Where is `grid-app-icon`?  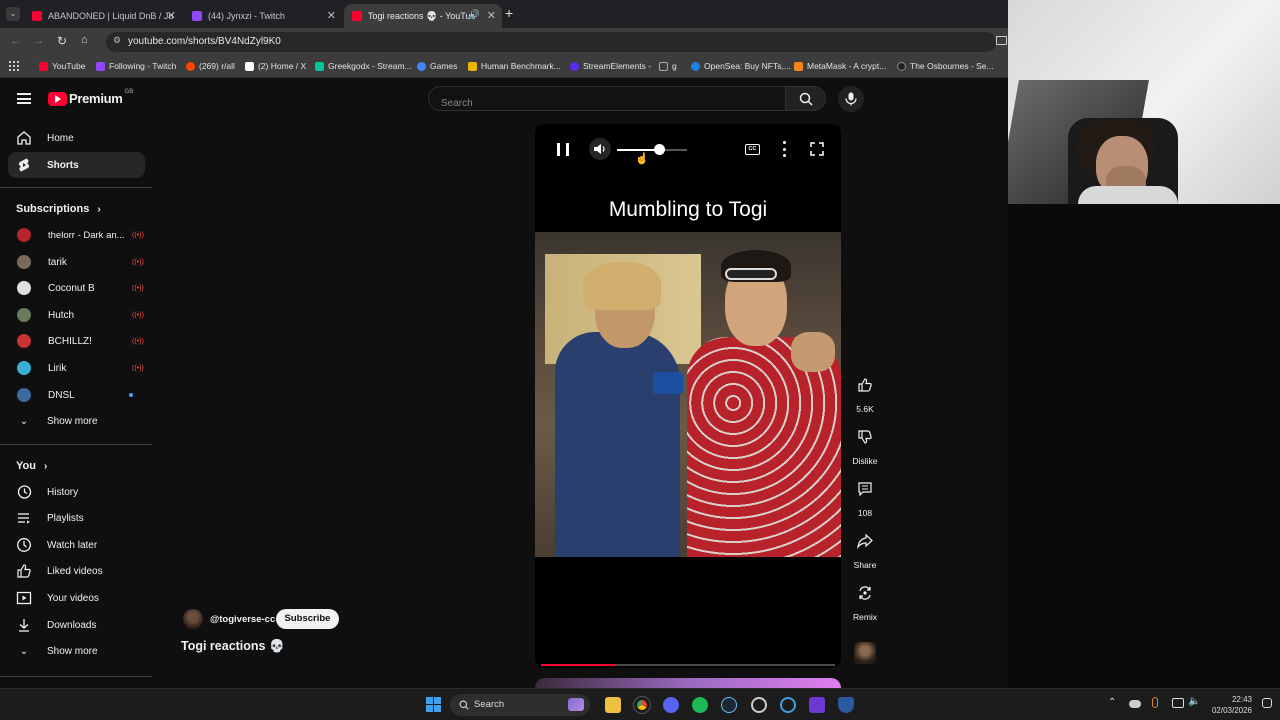 grid-app-icon is located at coordinates (817, 705).